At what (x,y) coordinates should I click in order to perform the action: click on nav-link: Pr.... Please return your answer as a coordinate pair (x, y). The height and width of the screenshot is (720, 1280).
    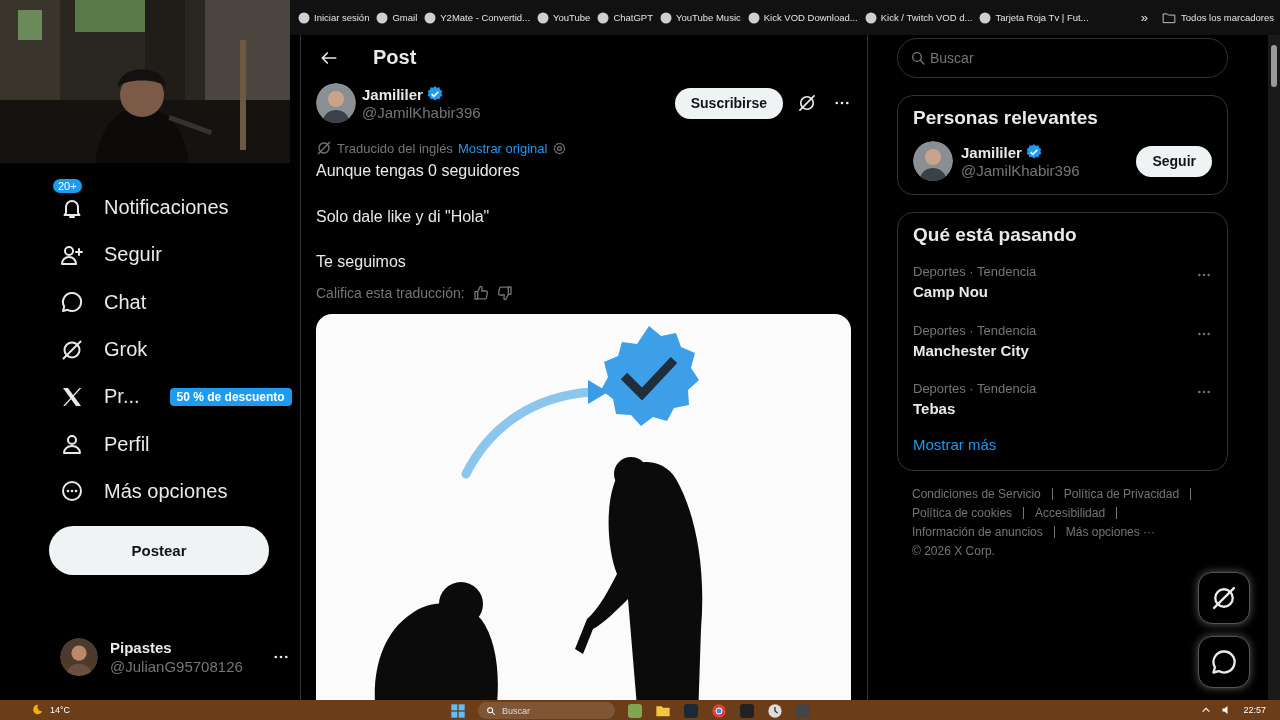
    Looking at the image, I should click on (122, 397).